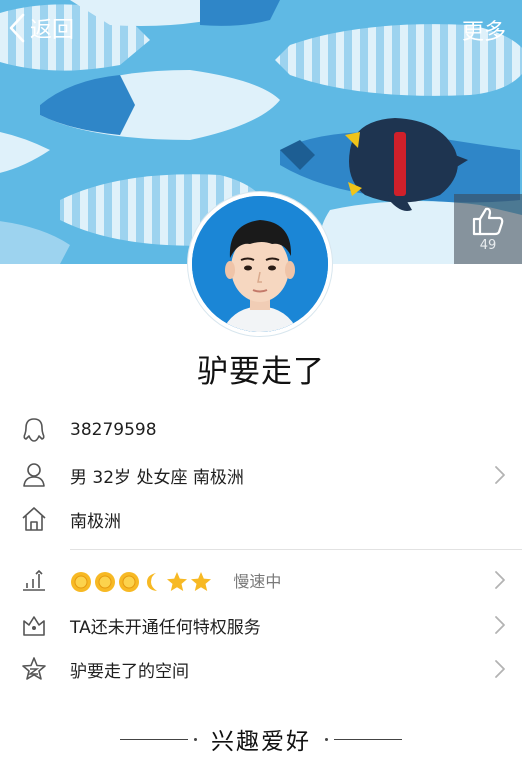  I want to click on speed-status: 慢速中, so click(257, 581).